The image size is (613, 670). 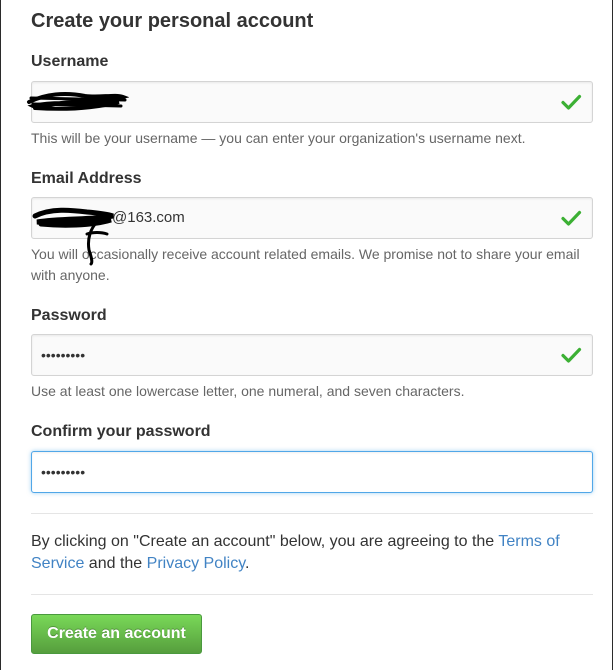 What do you see at coordinates (86, 178) in the screenshot?
I see `email-label: Email Address` at bounding box center [86, 178].